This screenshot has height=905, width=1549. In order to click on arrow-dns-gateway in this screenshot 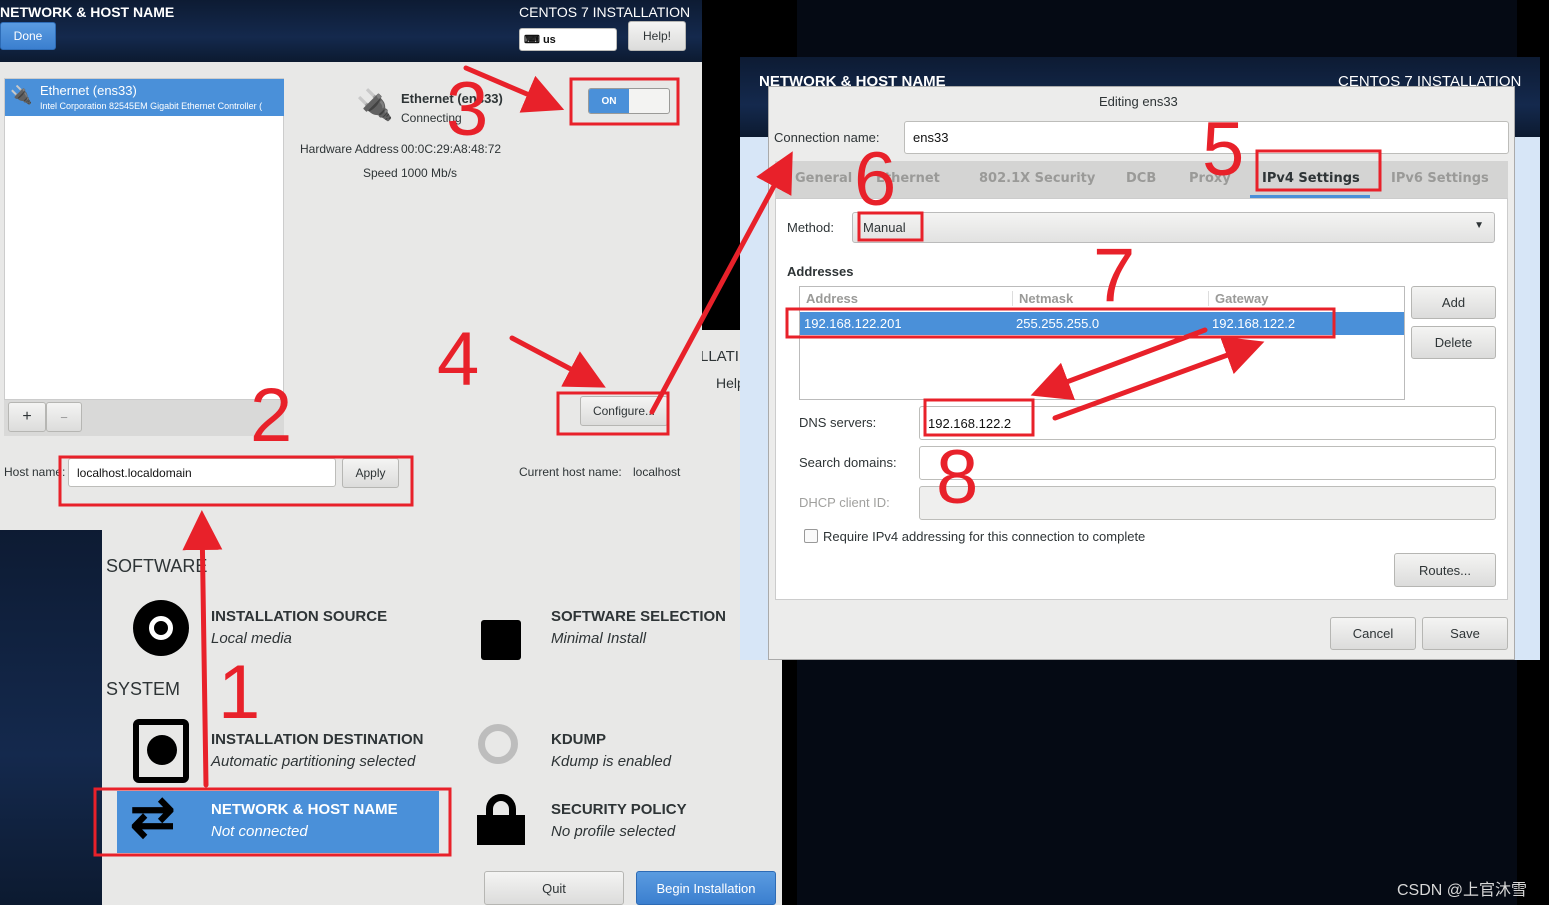, I will do `click(1158, 378)`.